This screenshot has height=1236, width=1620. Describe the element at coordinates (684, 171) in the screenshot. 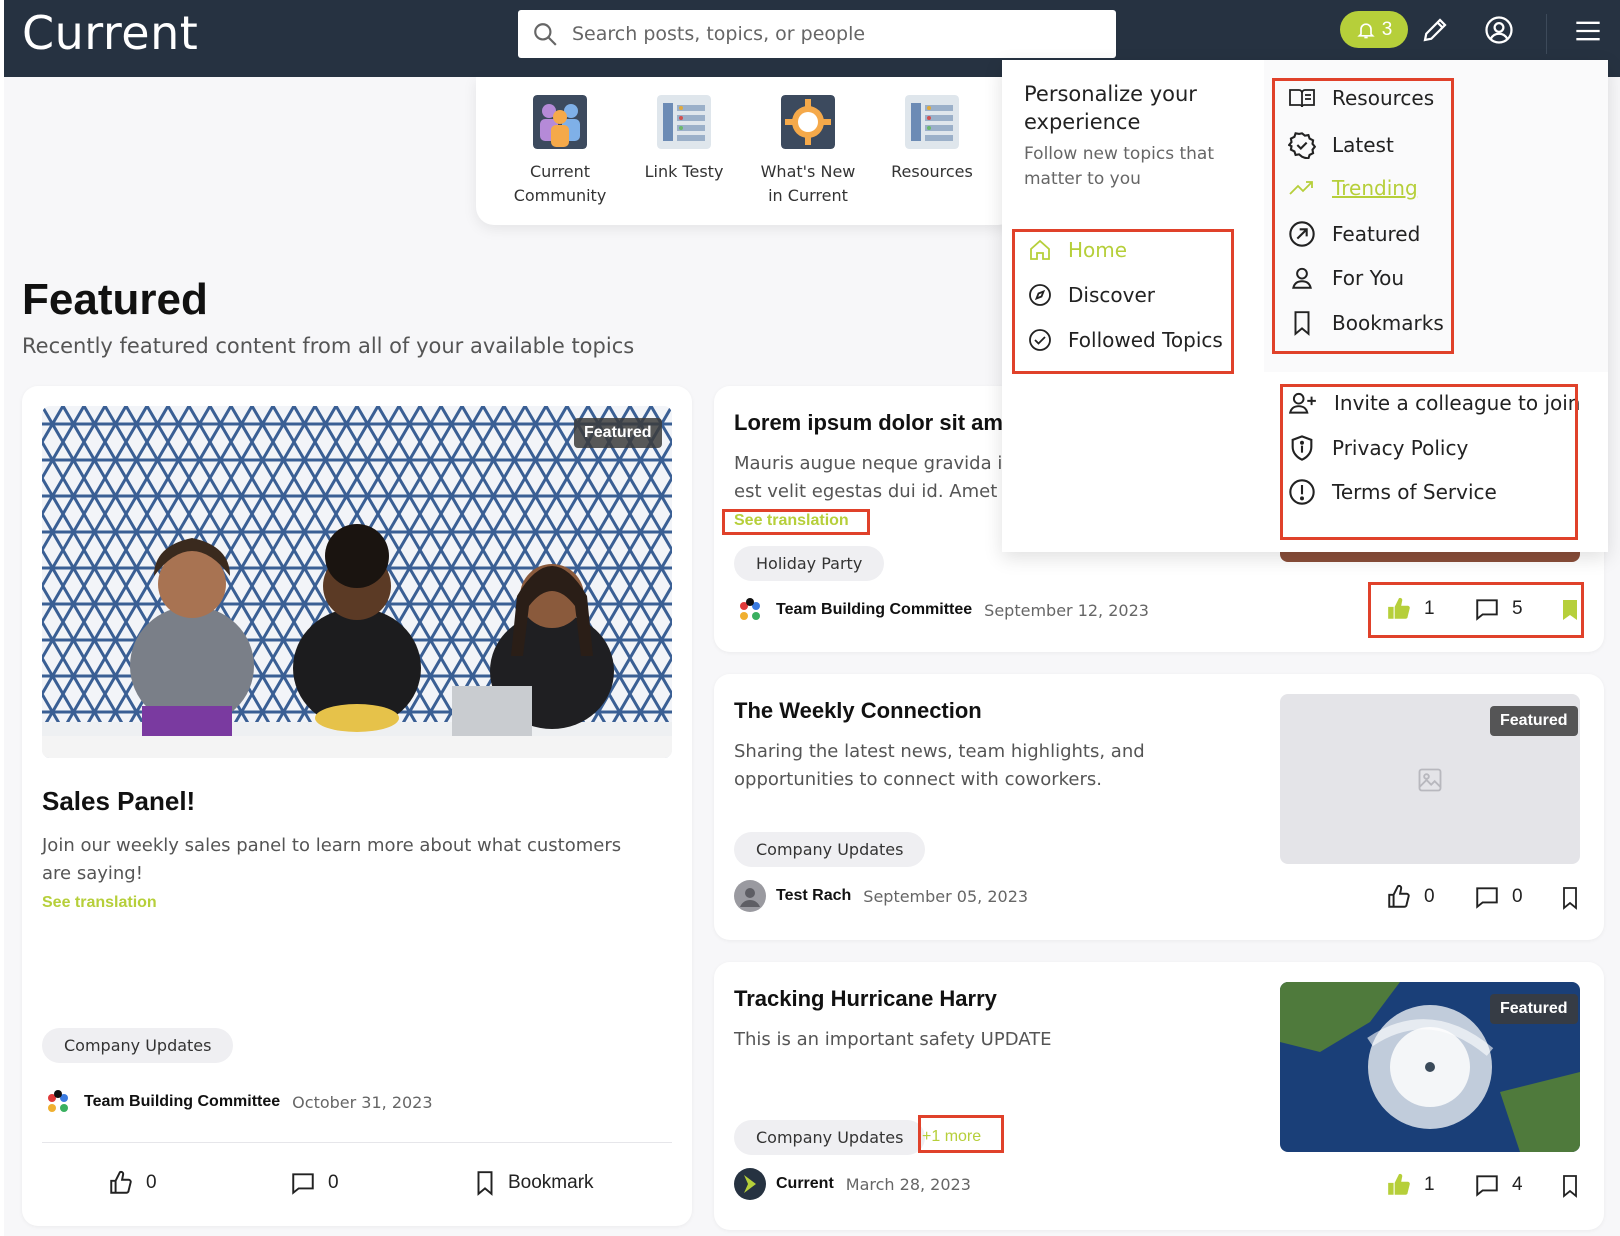

I see `quick-link-label: Link Testy` at that location.